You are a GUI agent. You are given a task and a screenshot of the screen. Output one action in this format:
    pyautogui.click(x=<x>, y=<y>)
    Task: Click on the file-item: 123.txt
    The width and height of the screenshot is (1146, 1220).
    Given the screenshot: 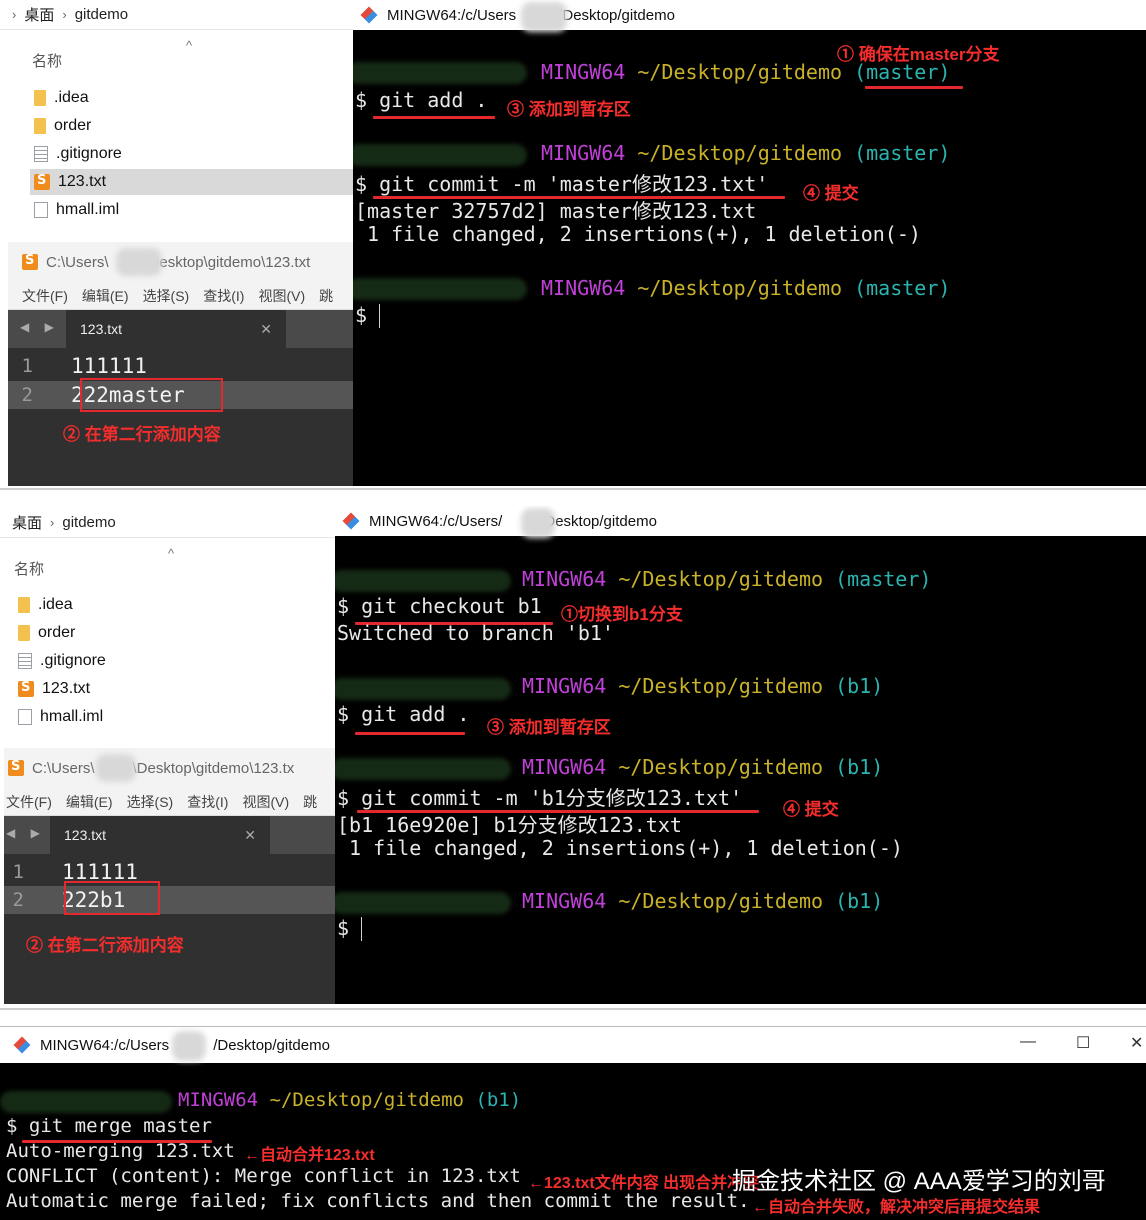 What is the action you would take?
    pyautogui.click(x=54, y=689)
    